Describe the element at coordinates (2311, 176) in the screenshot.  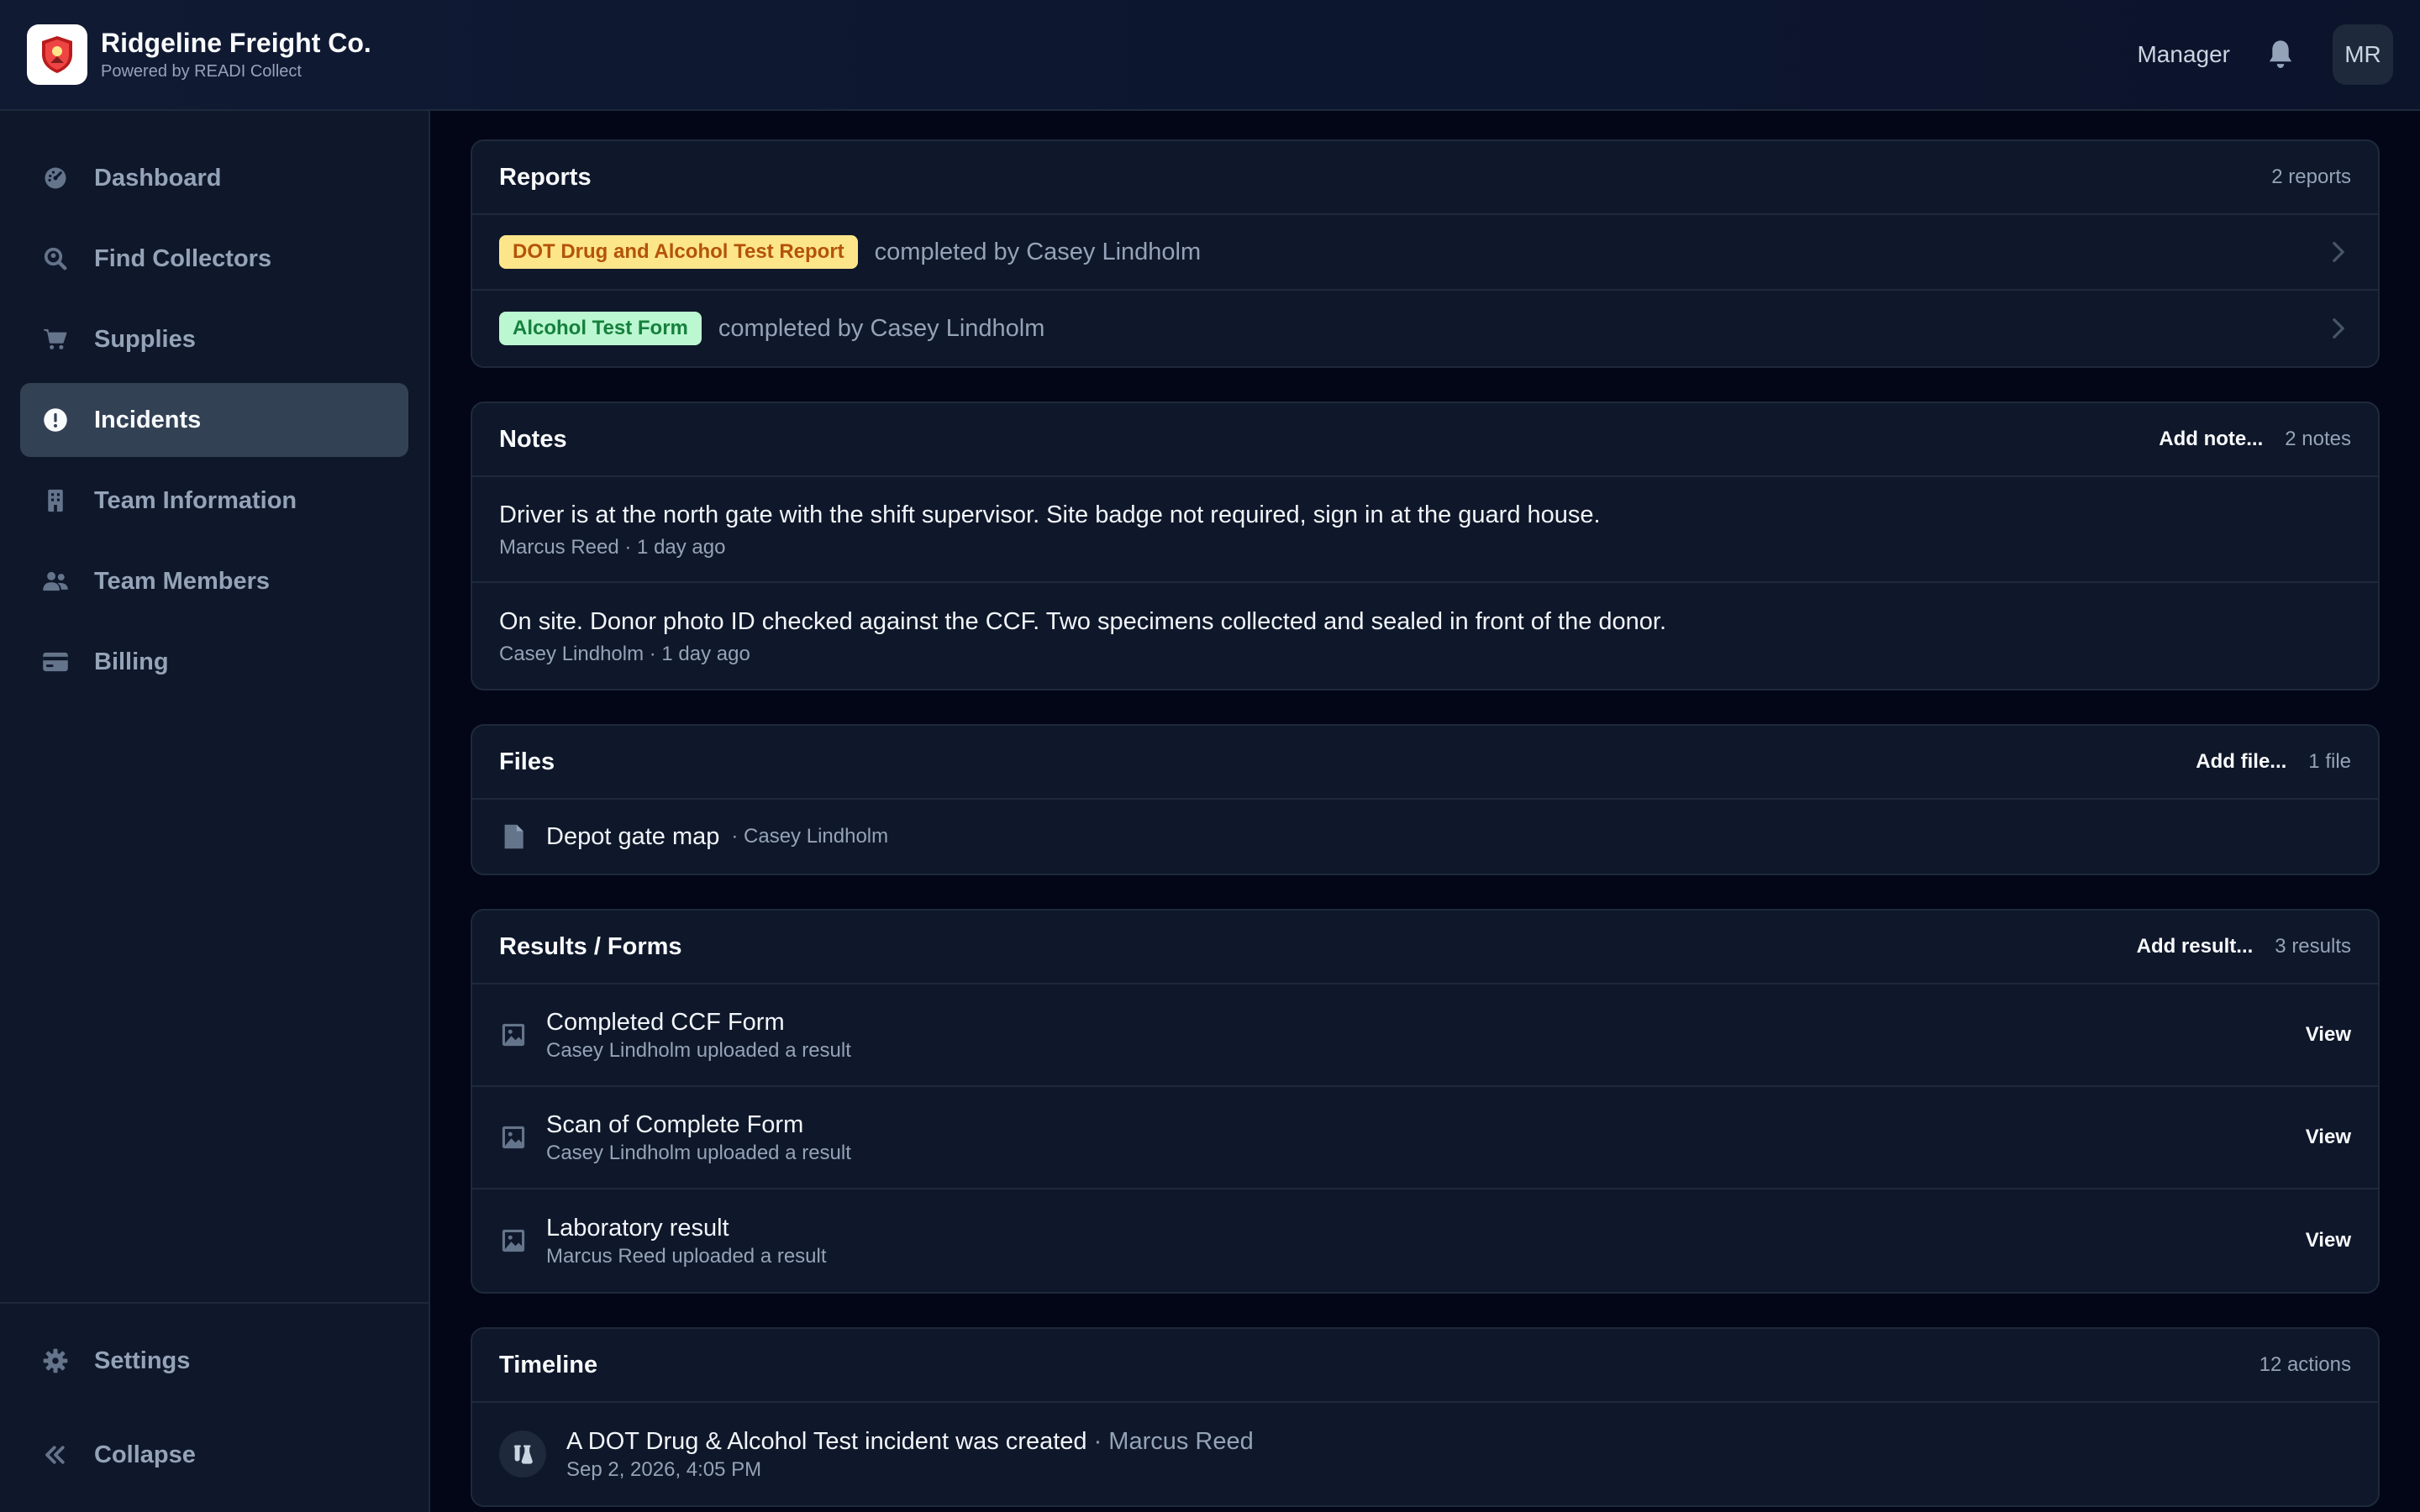
I see `reports-count: 2 reports` at that location.